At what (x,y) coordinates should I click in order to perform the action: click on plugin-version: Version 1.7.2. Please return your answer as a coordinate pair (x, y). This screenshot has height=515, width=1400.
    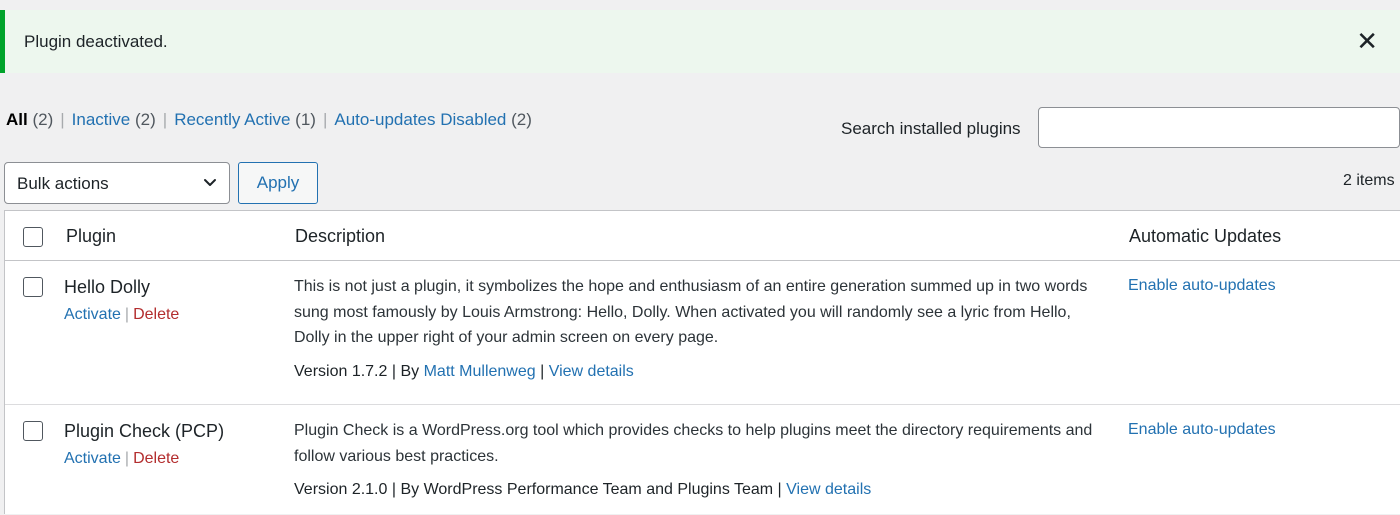
    Looking at the image, I should click on (341, 371).